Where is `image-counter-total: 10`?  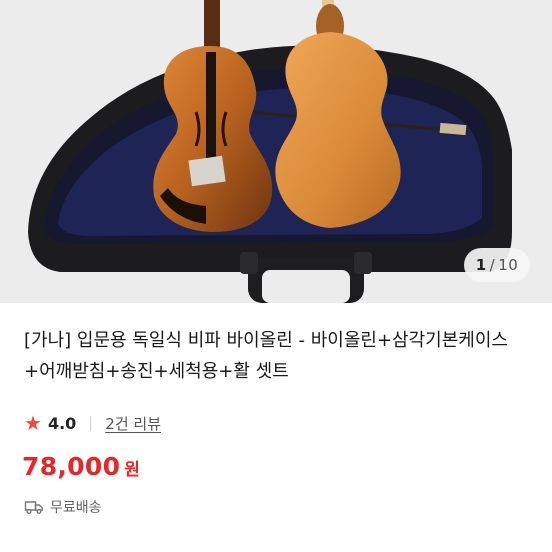
image-counter-total: 10 is located at coordinates (508, 265).